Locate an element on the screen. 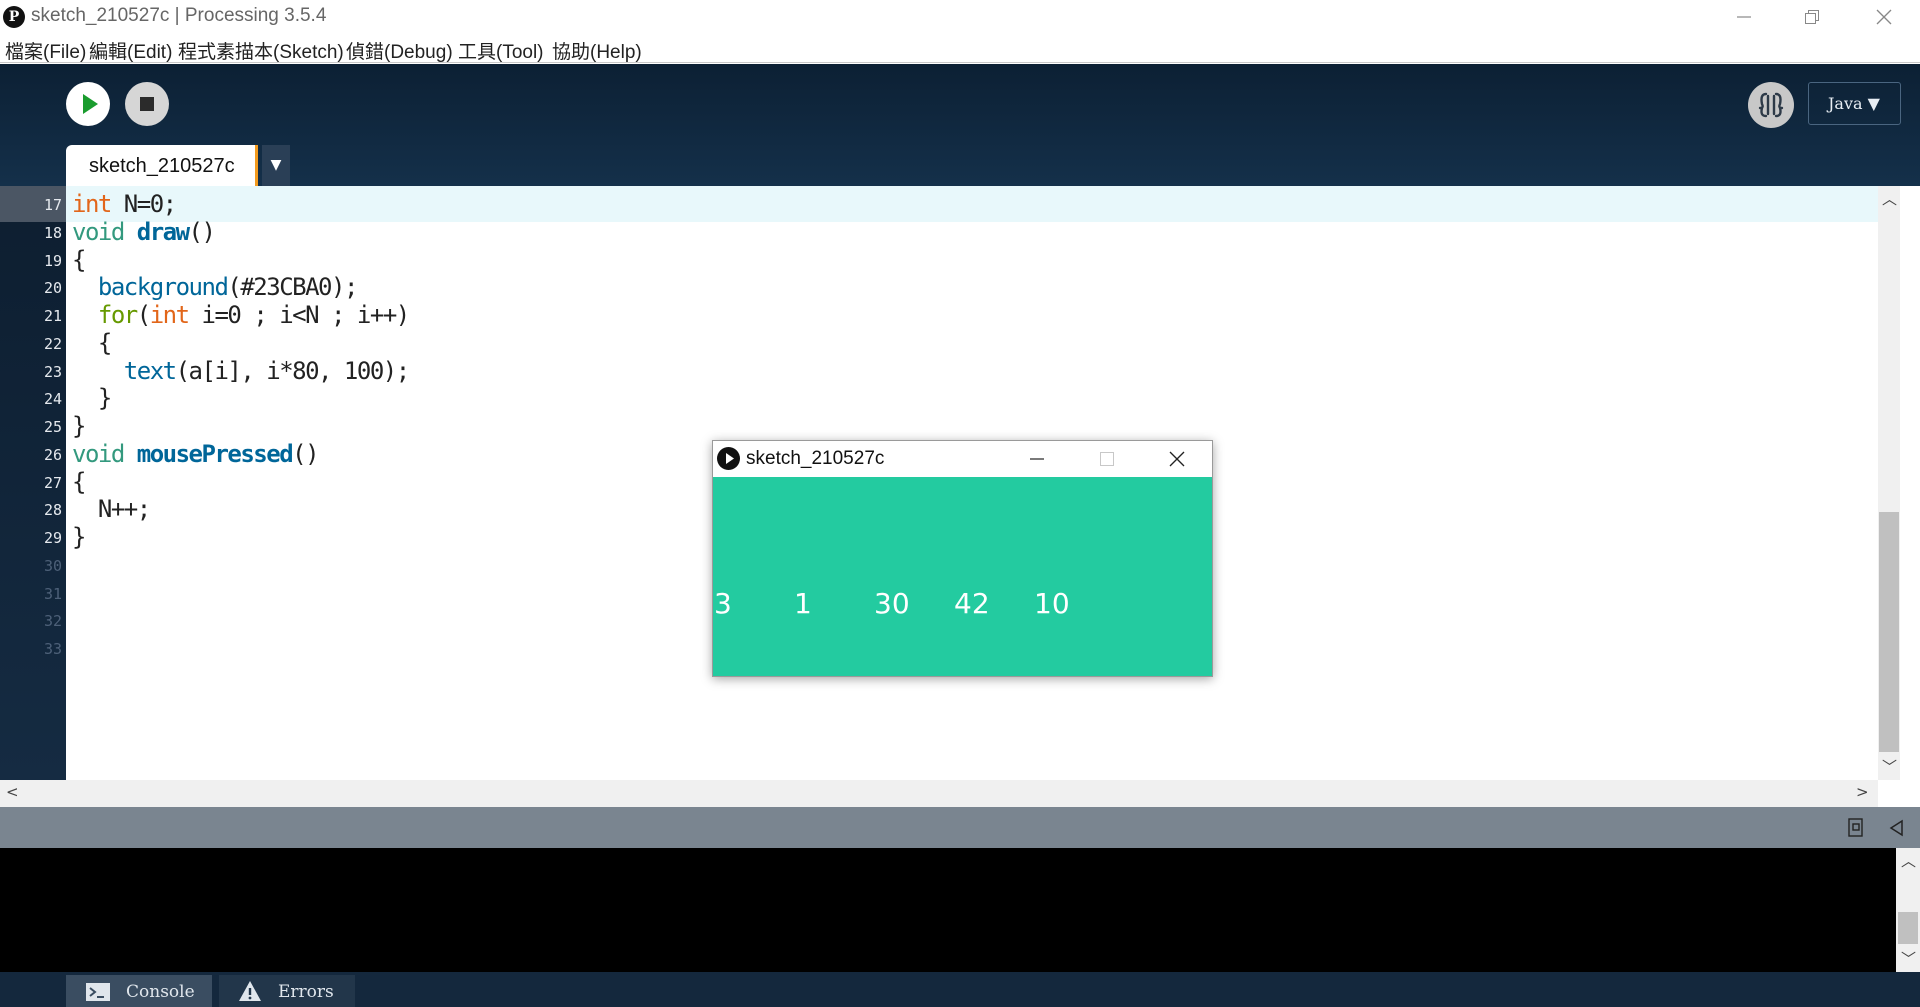 The width and height of the screenshot is (1920, 1007). line-number: 20 is located at coordinates (52, 288).